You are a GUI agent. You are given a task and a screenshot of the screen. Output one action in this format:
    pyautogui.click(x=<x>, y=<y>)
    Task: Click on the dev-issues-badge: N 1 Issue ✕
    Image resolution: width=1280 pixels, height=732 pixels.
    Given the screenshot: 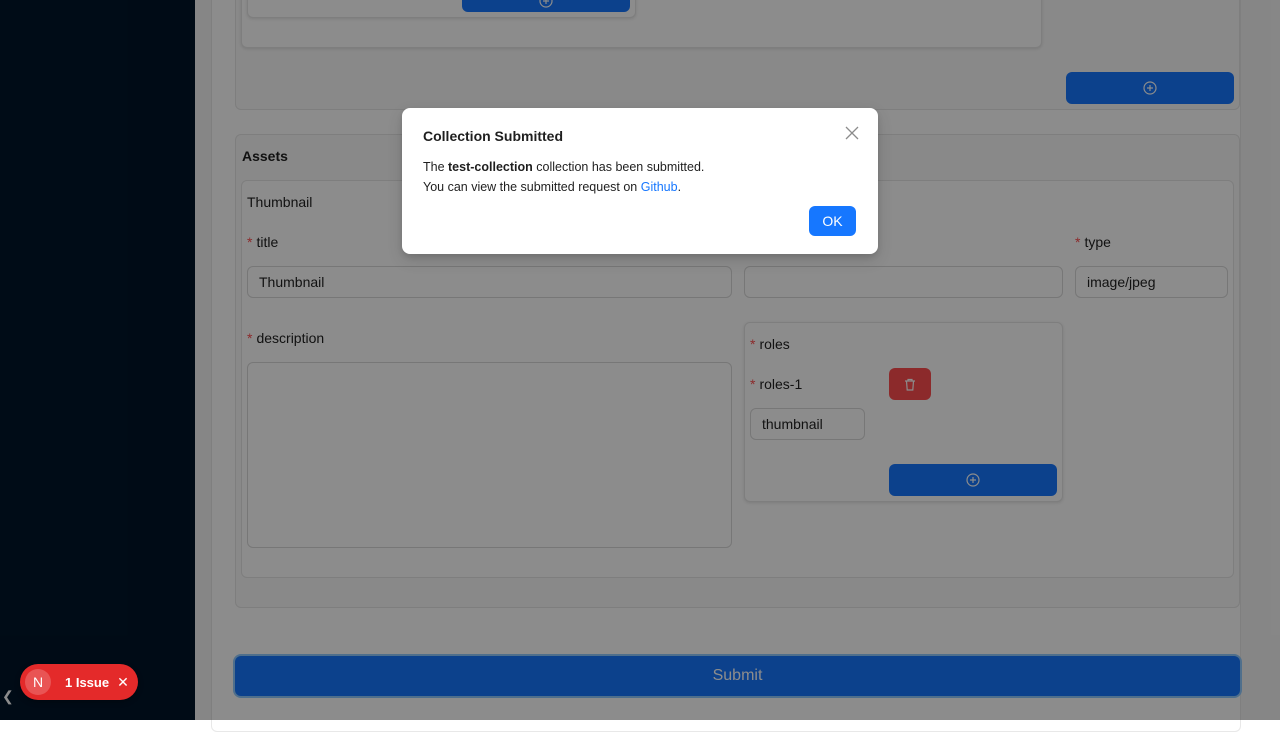 What is the action you would take?
    pyautogui.click(x=79, y=682)
    